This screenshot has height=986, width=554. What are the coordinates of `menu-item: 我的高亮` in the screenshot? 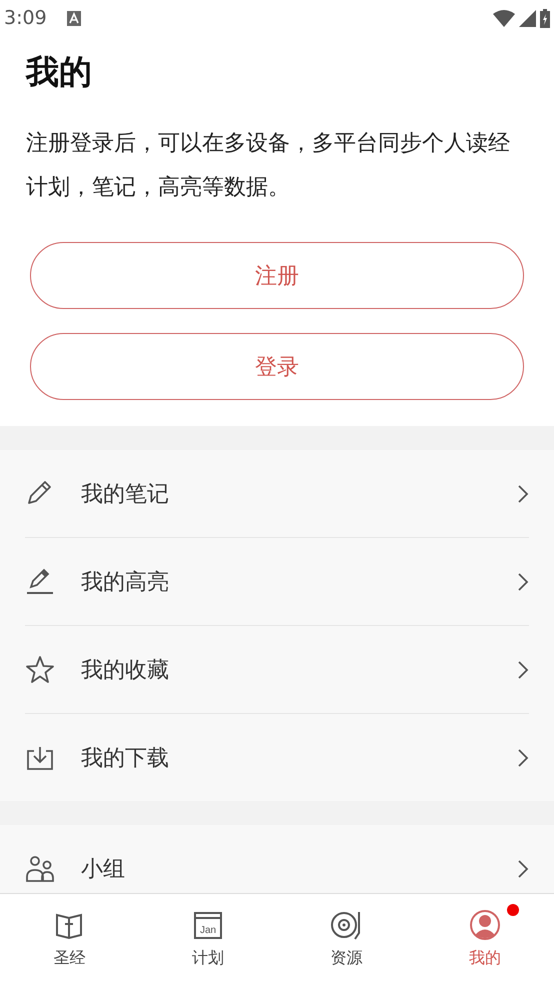 It's located at (125, 581).